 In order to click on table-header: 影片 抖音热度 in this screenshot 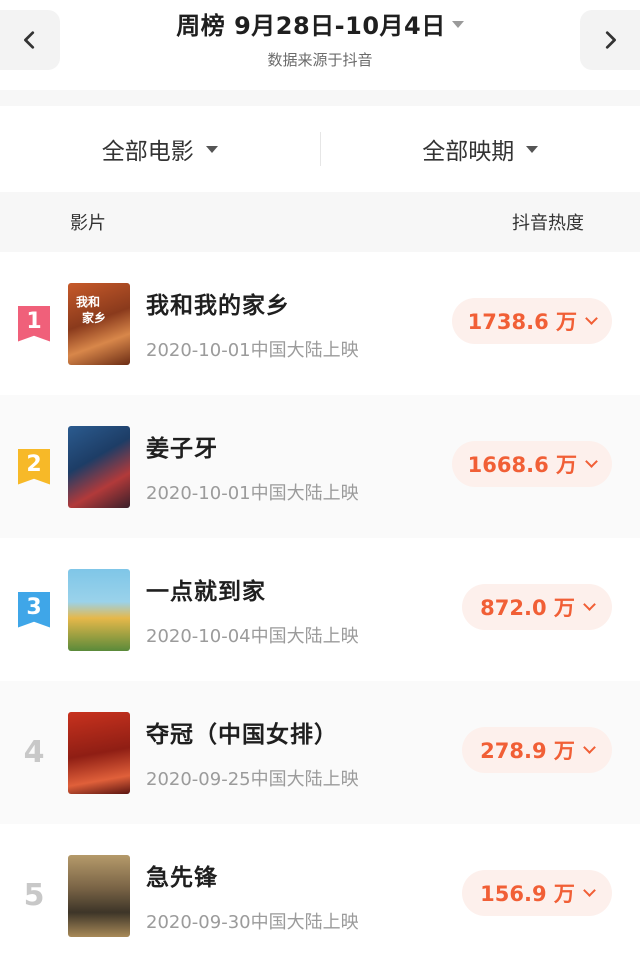, I will do `click(320, 222)`.